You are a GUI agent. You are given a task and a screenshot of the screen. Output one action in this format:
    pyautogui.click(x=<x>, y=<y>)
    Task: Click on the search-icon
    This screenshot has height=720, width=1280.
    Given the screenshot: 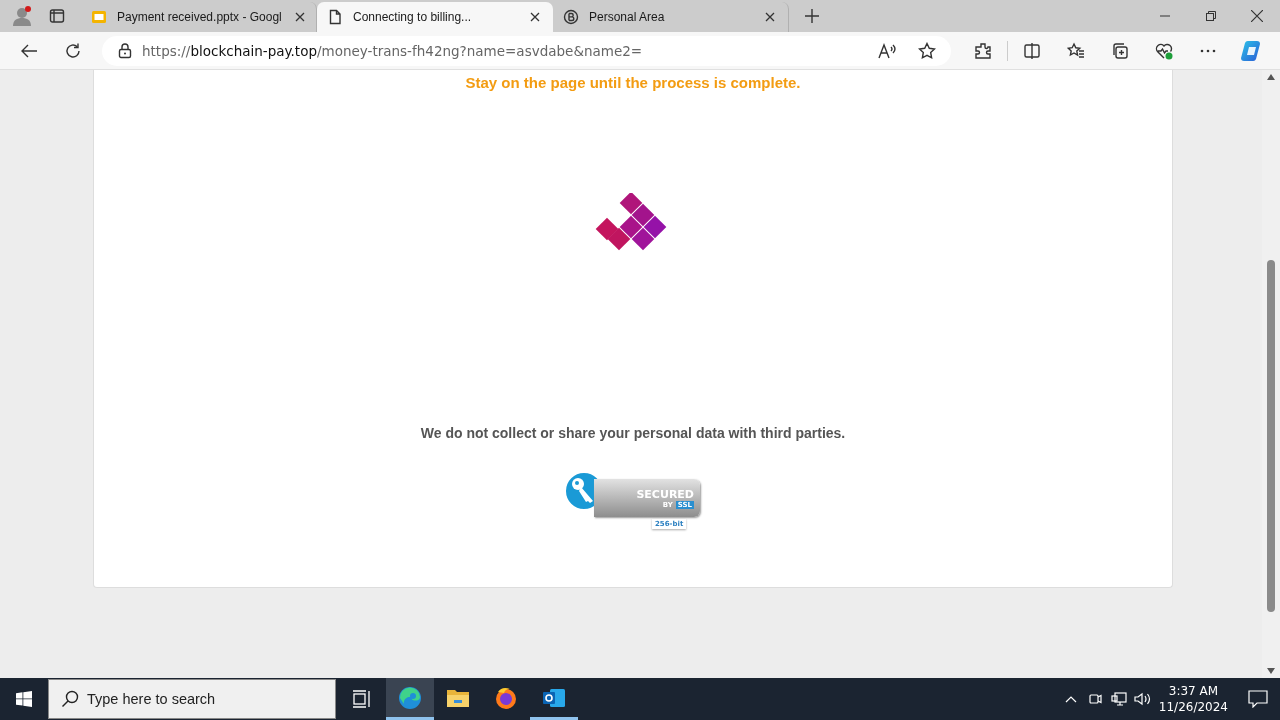 What is the action you would take?
    pyautogui.click(x=70, y=699)
    